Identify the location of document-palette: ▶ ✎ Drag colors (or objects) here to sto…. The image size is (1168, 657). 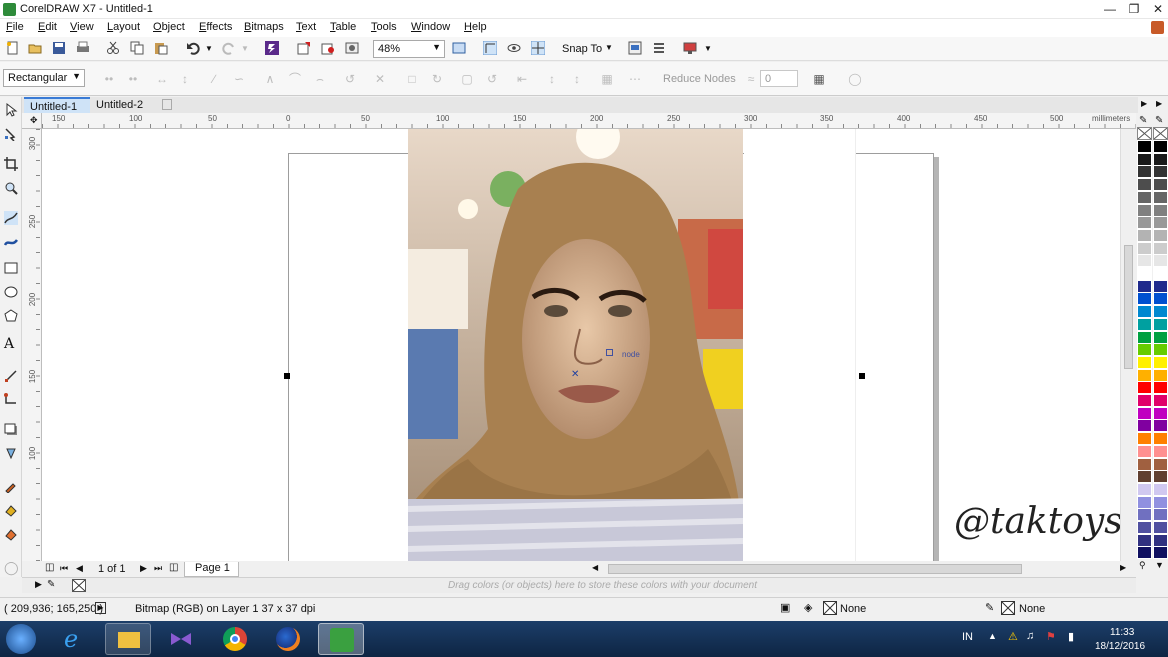
(579, 585).